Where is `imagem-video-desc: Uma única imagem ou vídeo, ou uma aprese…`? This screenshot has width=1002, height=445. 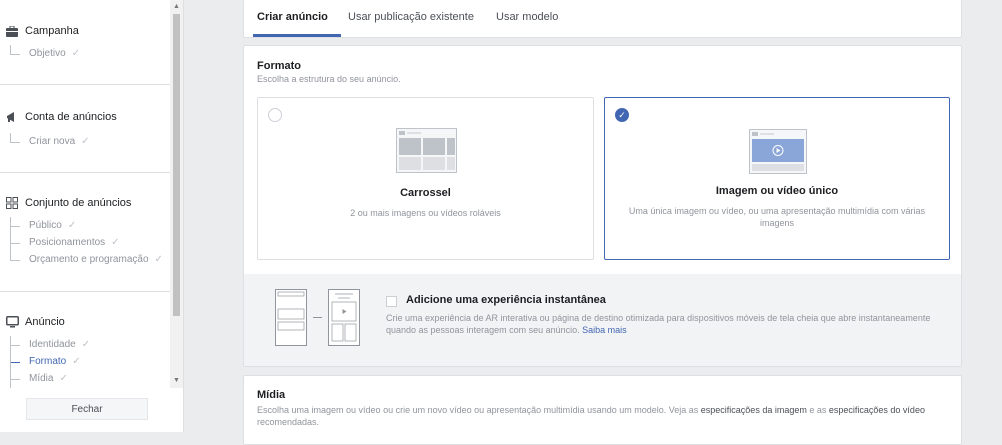 imagem-video-desc: Uma única imagem ou vídeo, ou uma aprese… is located at coordinates (777, 217).